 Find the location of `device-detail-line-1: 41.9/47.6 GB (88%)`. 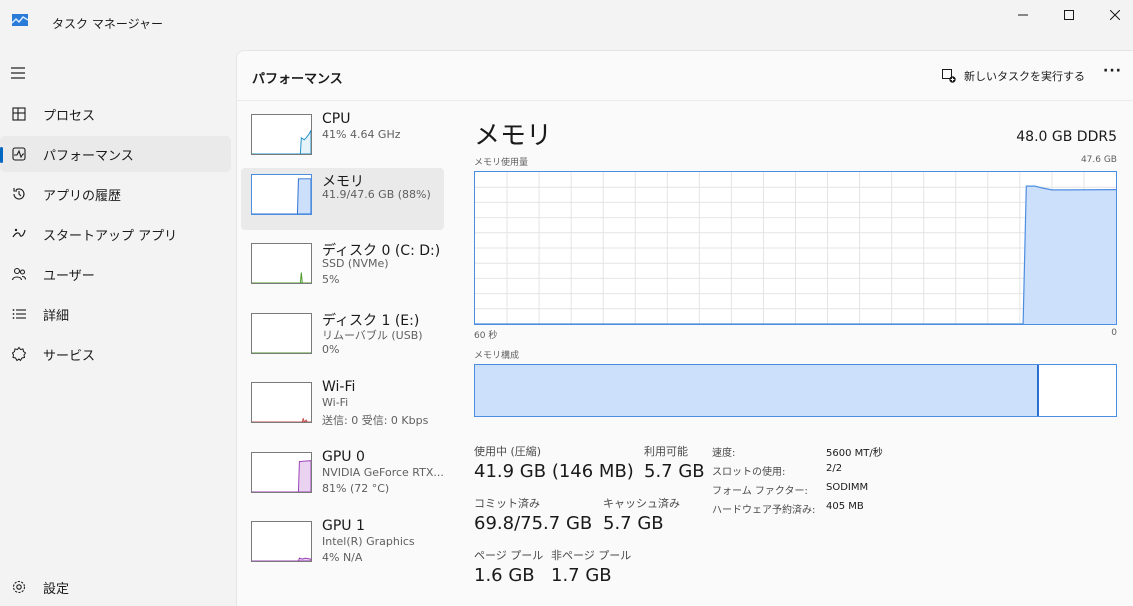

device-detail-line-1: 41.9/47.6 GB (88%) is located at coordinates (376, 194).